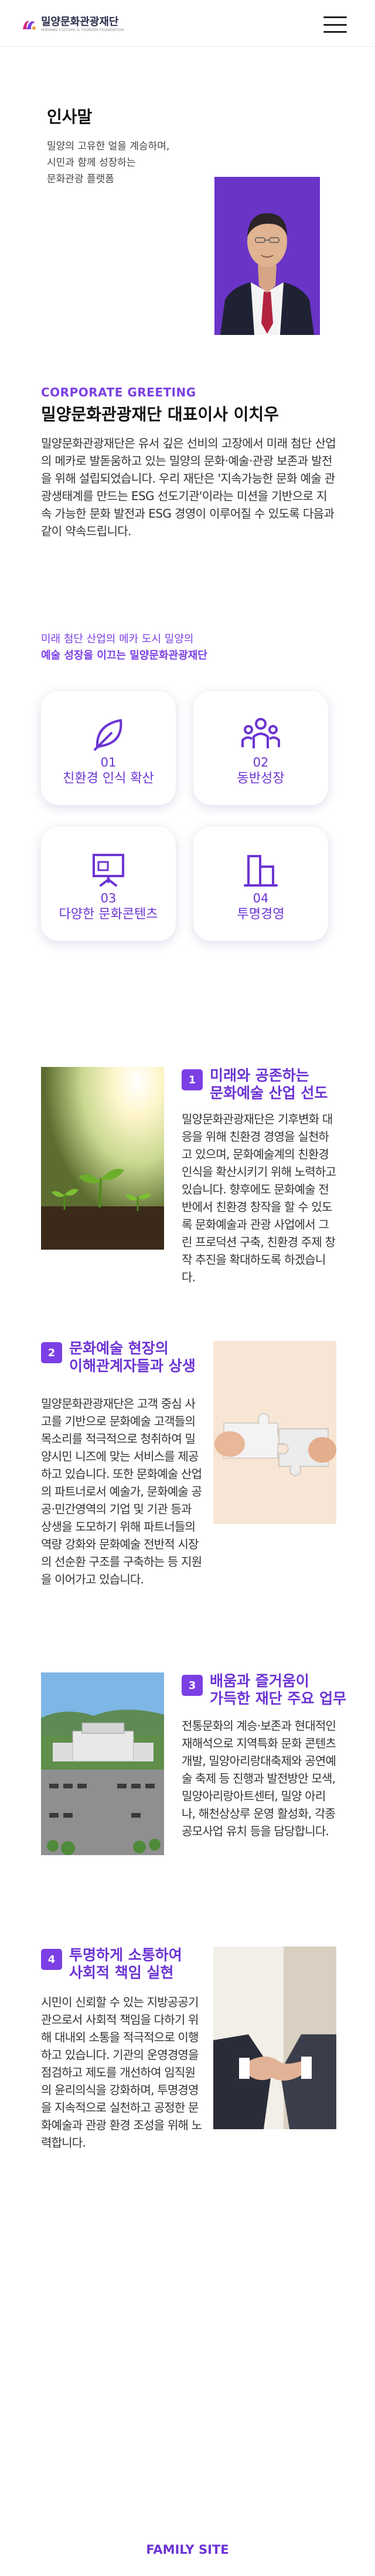  What do you see at coordinates (261, 779) in the screenshot?
I see `value-card-label: 동반성장` at bounding box center [261, 779].